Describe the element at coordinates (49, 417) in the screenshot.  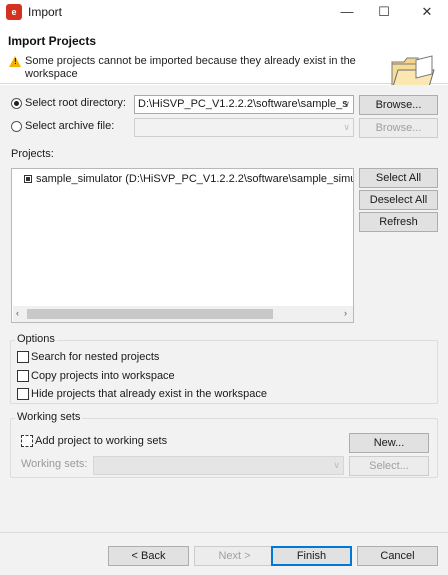
I see `working-sets-title: Working sets` at that location.